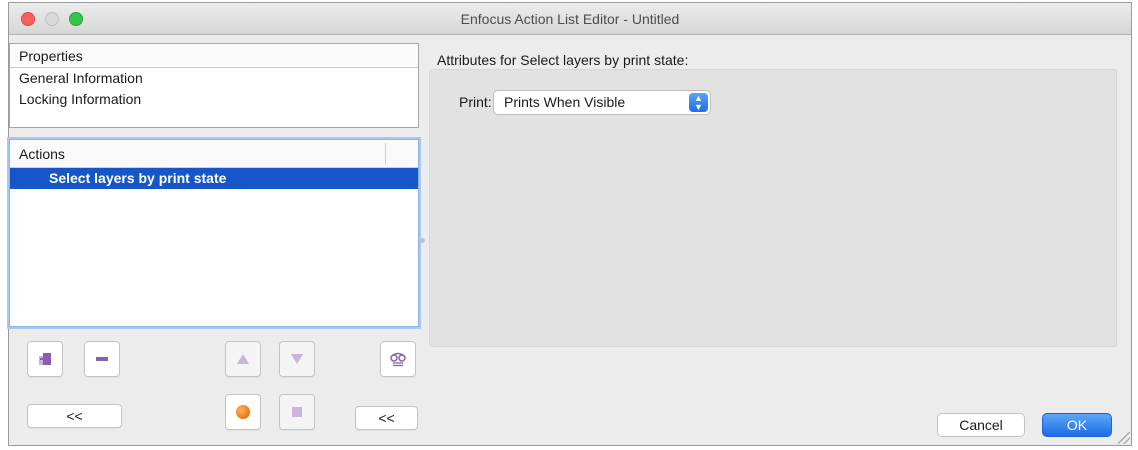  Describe the element at coordinates (214, 78) in the screenshot. I see `properties-item-general-information: General Information` at that location.